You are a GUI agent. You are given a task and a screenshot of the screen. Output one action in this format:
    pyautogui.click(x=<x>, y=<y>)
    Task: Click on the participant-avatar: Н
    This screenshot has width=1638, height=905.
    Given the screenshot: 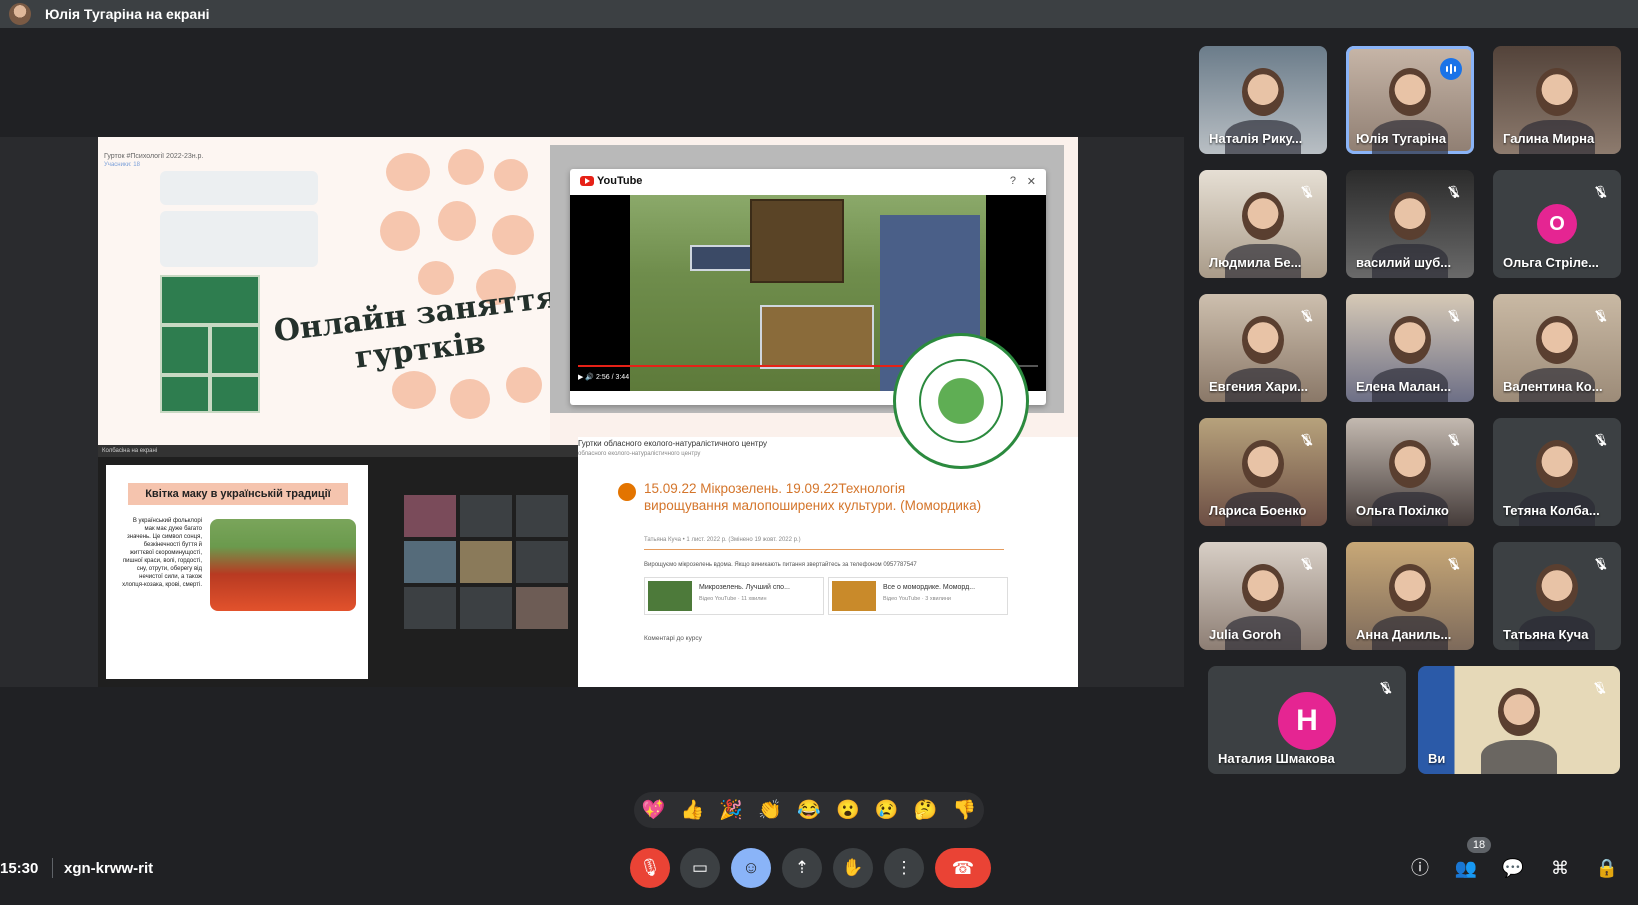 What is the action you would take?
    pyautogui.click(x=1307, y=721)
    